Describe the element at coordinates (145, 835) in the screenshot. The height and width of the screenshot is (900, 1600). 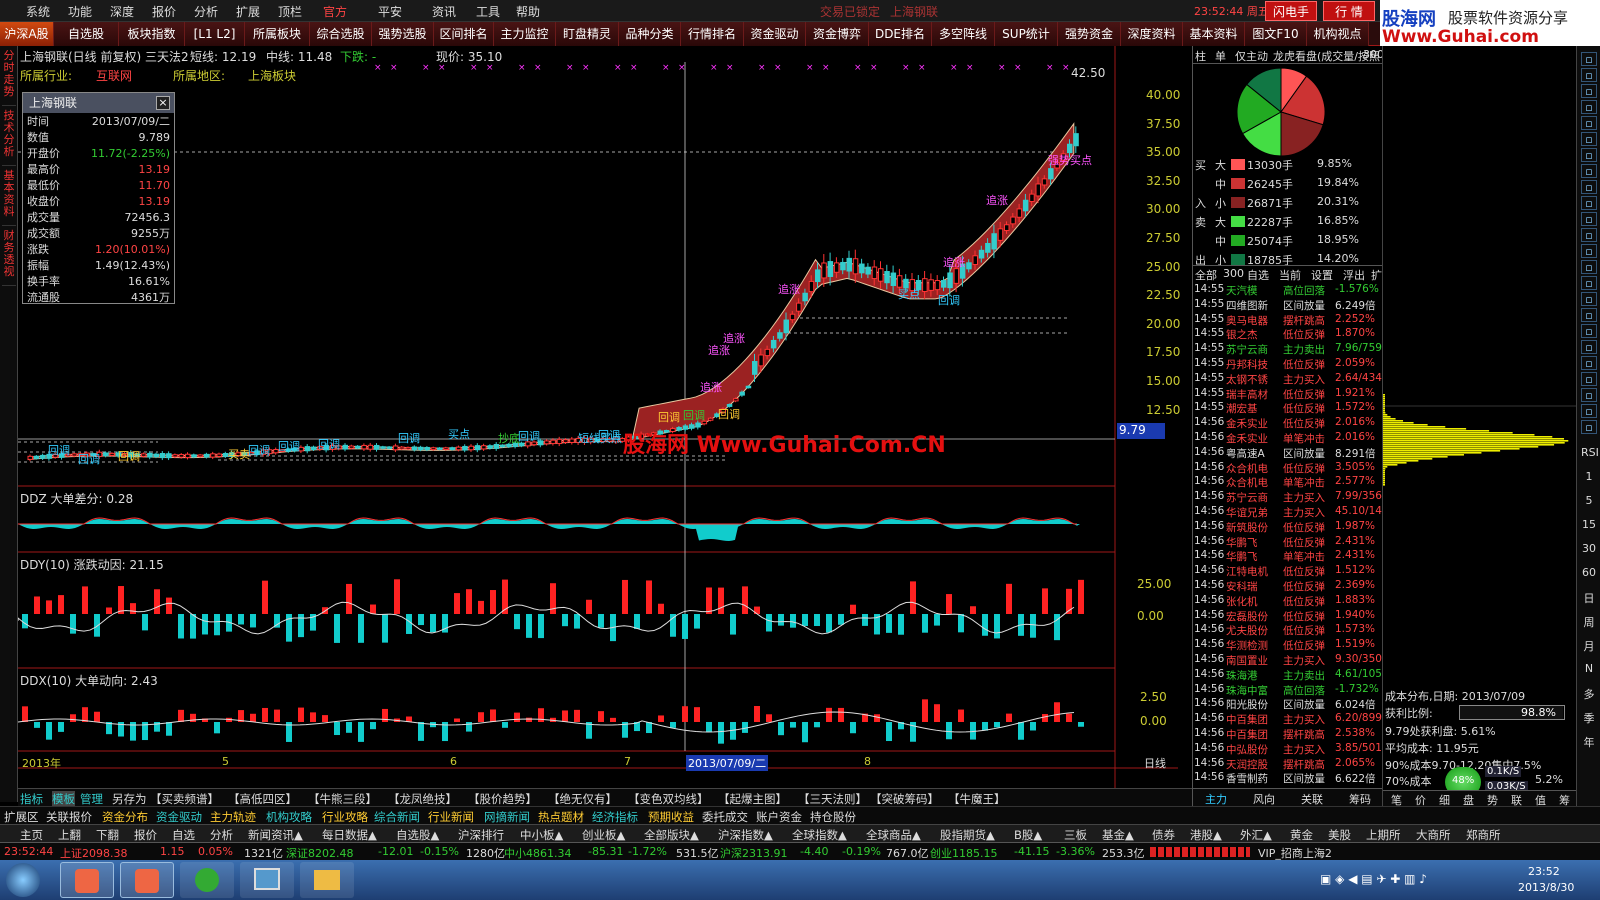
I see `market-tab-3: 报价` at that location.